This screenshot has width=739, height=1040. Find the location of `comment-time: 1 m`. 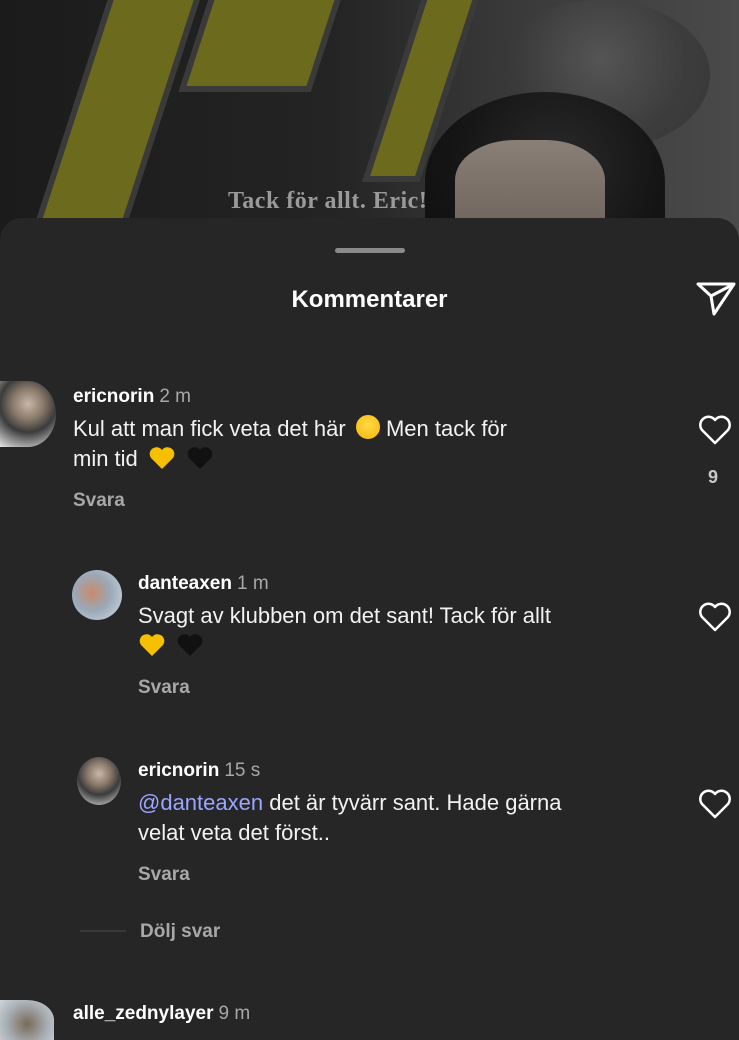

comment-time: 1 m is located at coordinates (252, 583).